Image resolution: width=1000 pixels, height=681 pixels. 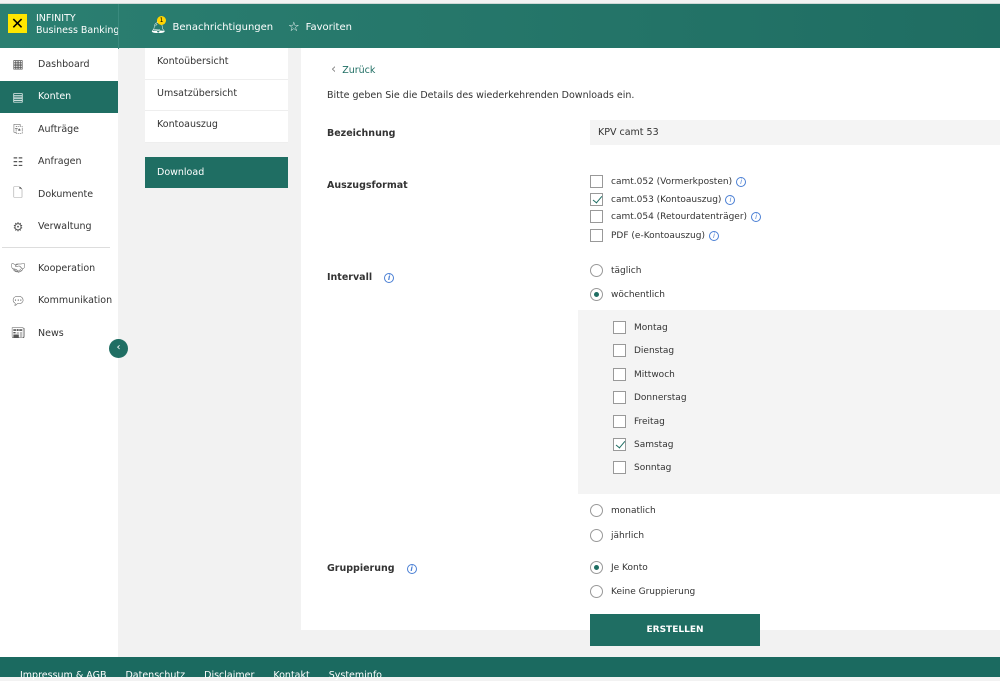 What do you see at coordinates (638, 295) in the screenshot?
I see `option-label: wöchentlich` at bounding box center [638, 295].